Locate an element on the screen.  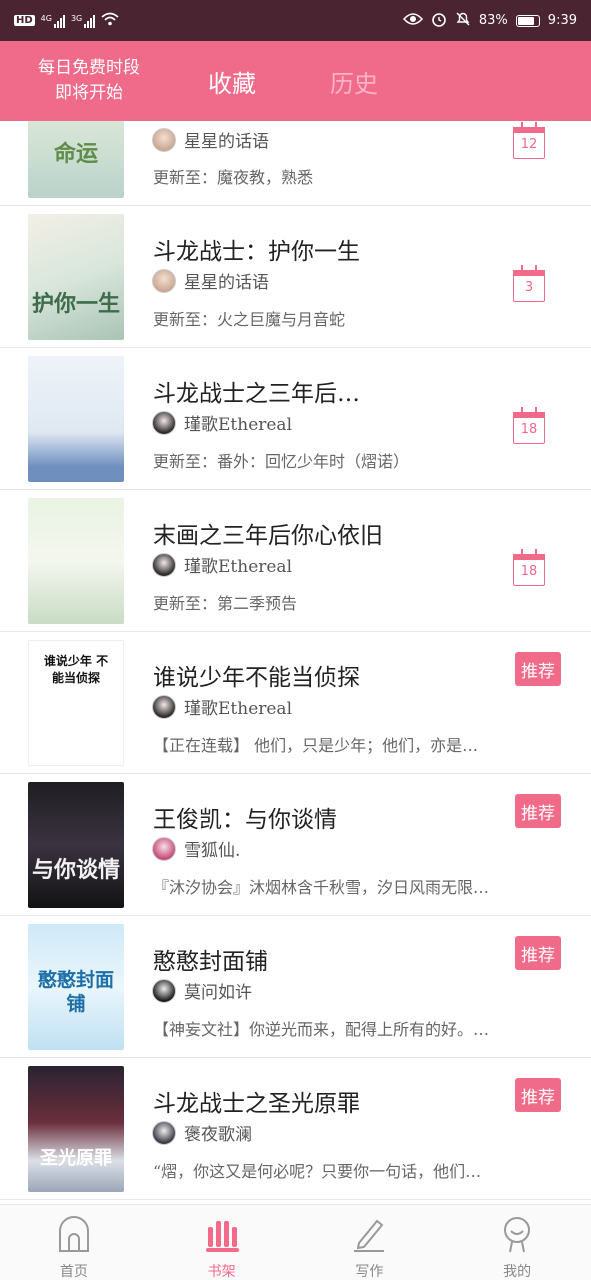
update-info: 更新至：番外：回忆少年时（熠诺） is located at coordinates (281, 461).